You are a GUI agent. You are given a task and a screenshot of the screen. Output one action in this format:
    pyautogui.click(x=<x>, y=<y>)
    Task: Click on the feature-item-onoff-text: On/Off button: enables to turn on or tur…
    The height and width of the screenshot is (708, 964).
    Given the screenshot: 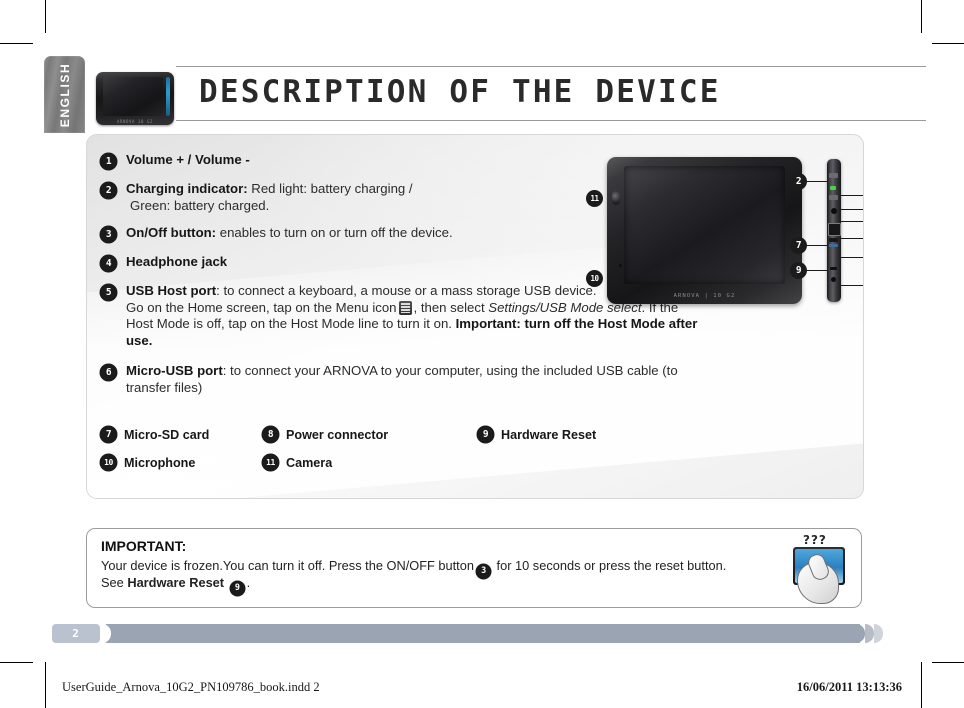 What is the action you would take?
    pyautogui.click(x=285, y=233)
    